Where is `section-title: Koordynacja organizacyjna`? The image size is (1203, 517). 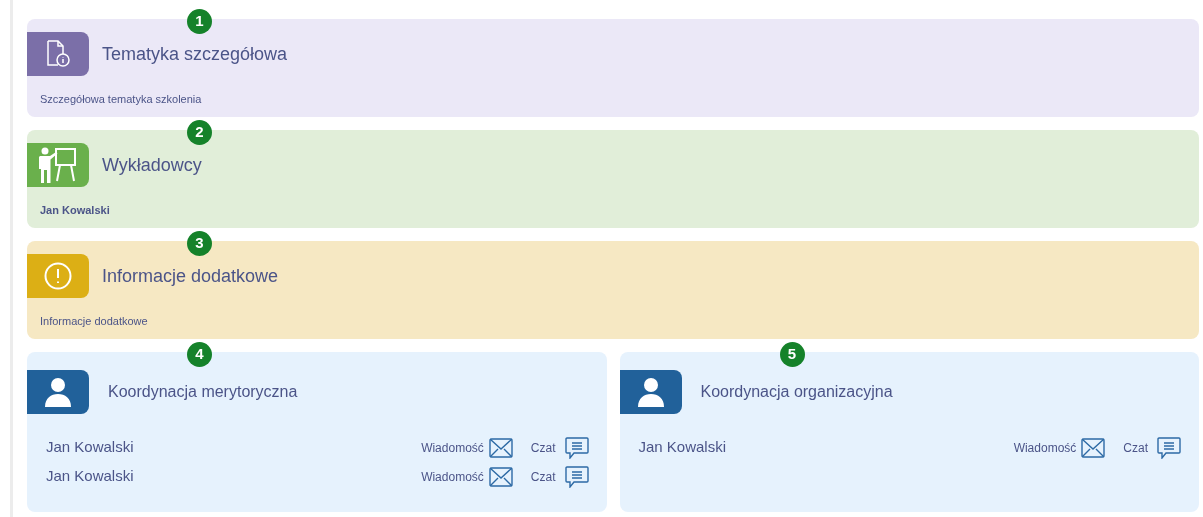
section-title: Koordynacja organizacyjna is located at coordinates (796, 392).